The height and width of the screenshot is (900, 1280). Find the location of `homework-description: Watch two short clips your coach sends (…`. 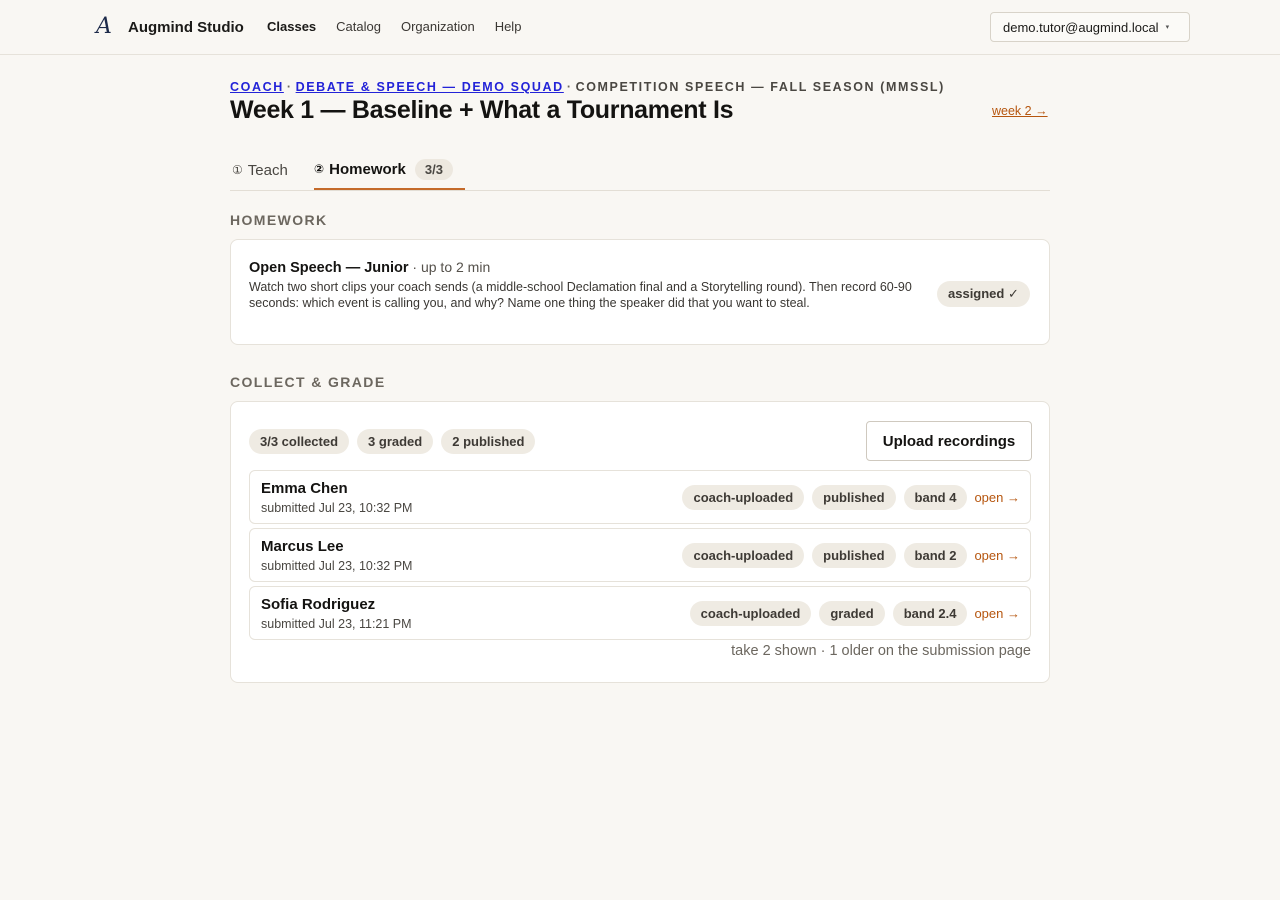

homework-description: Watch two short clips your coach sends (… is located at coordinates (580, 295).